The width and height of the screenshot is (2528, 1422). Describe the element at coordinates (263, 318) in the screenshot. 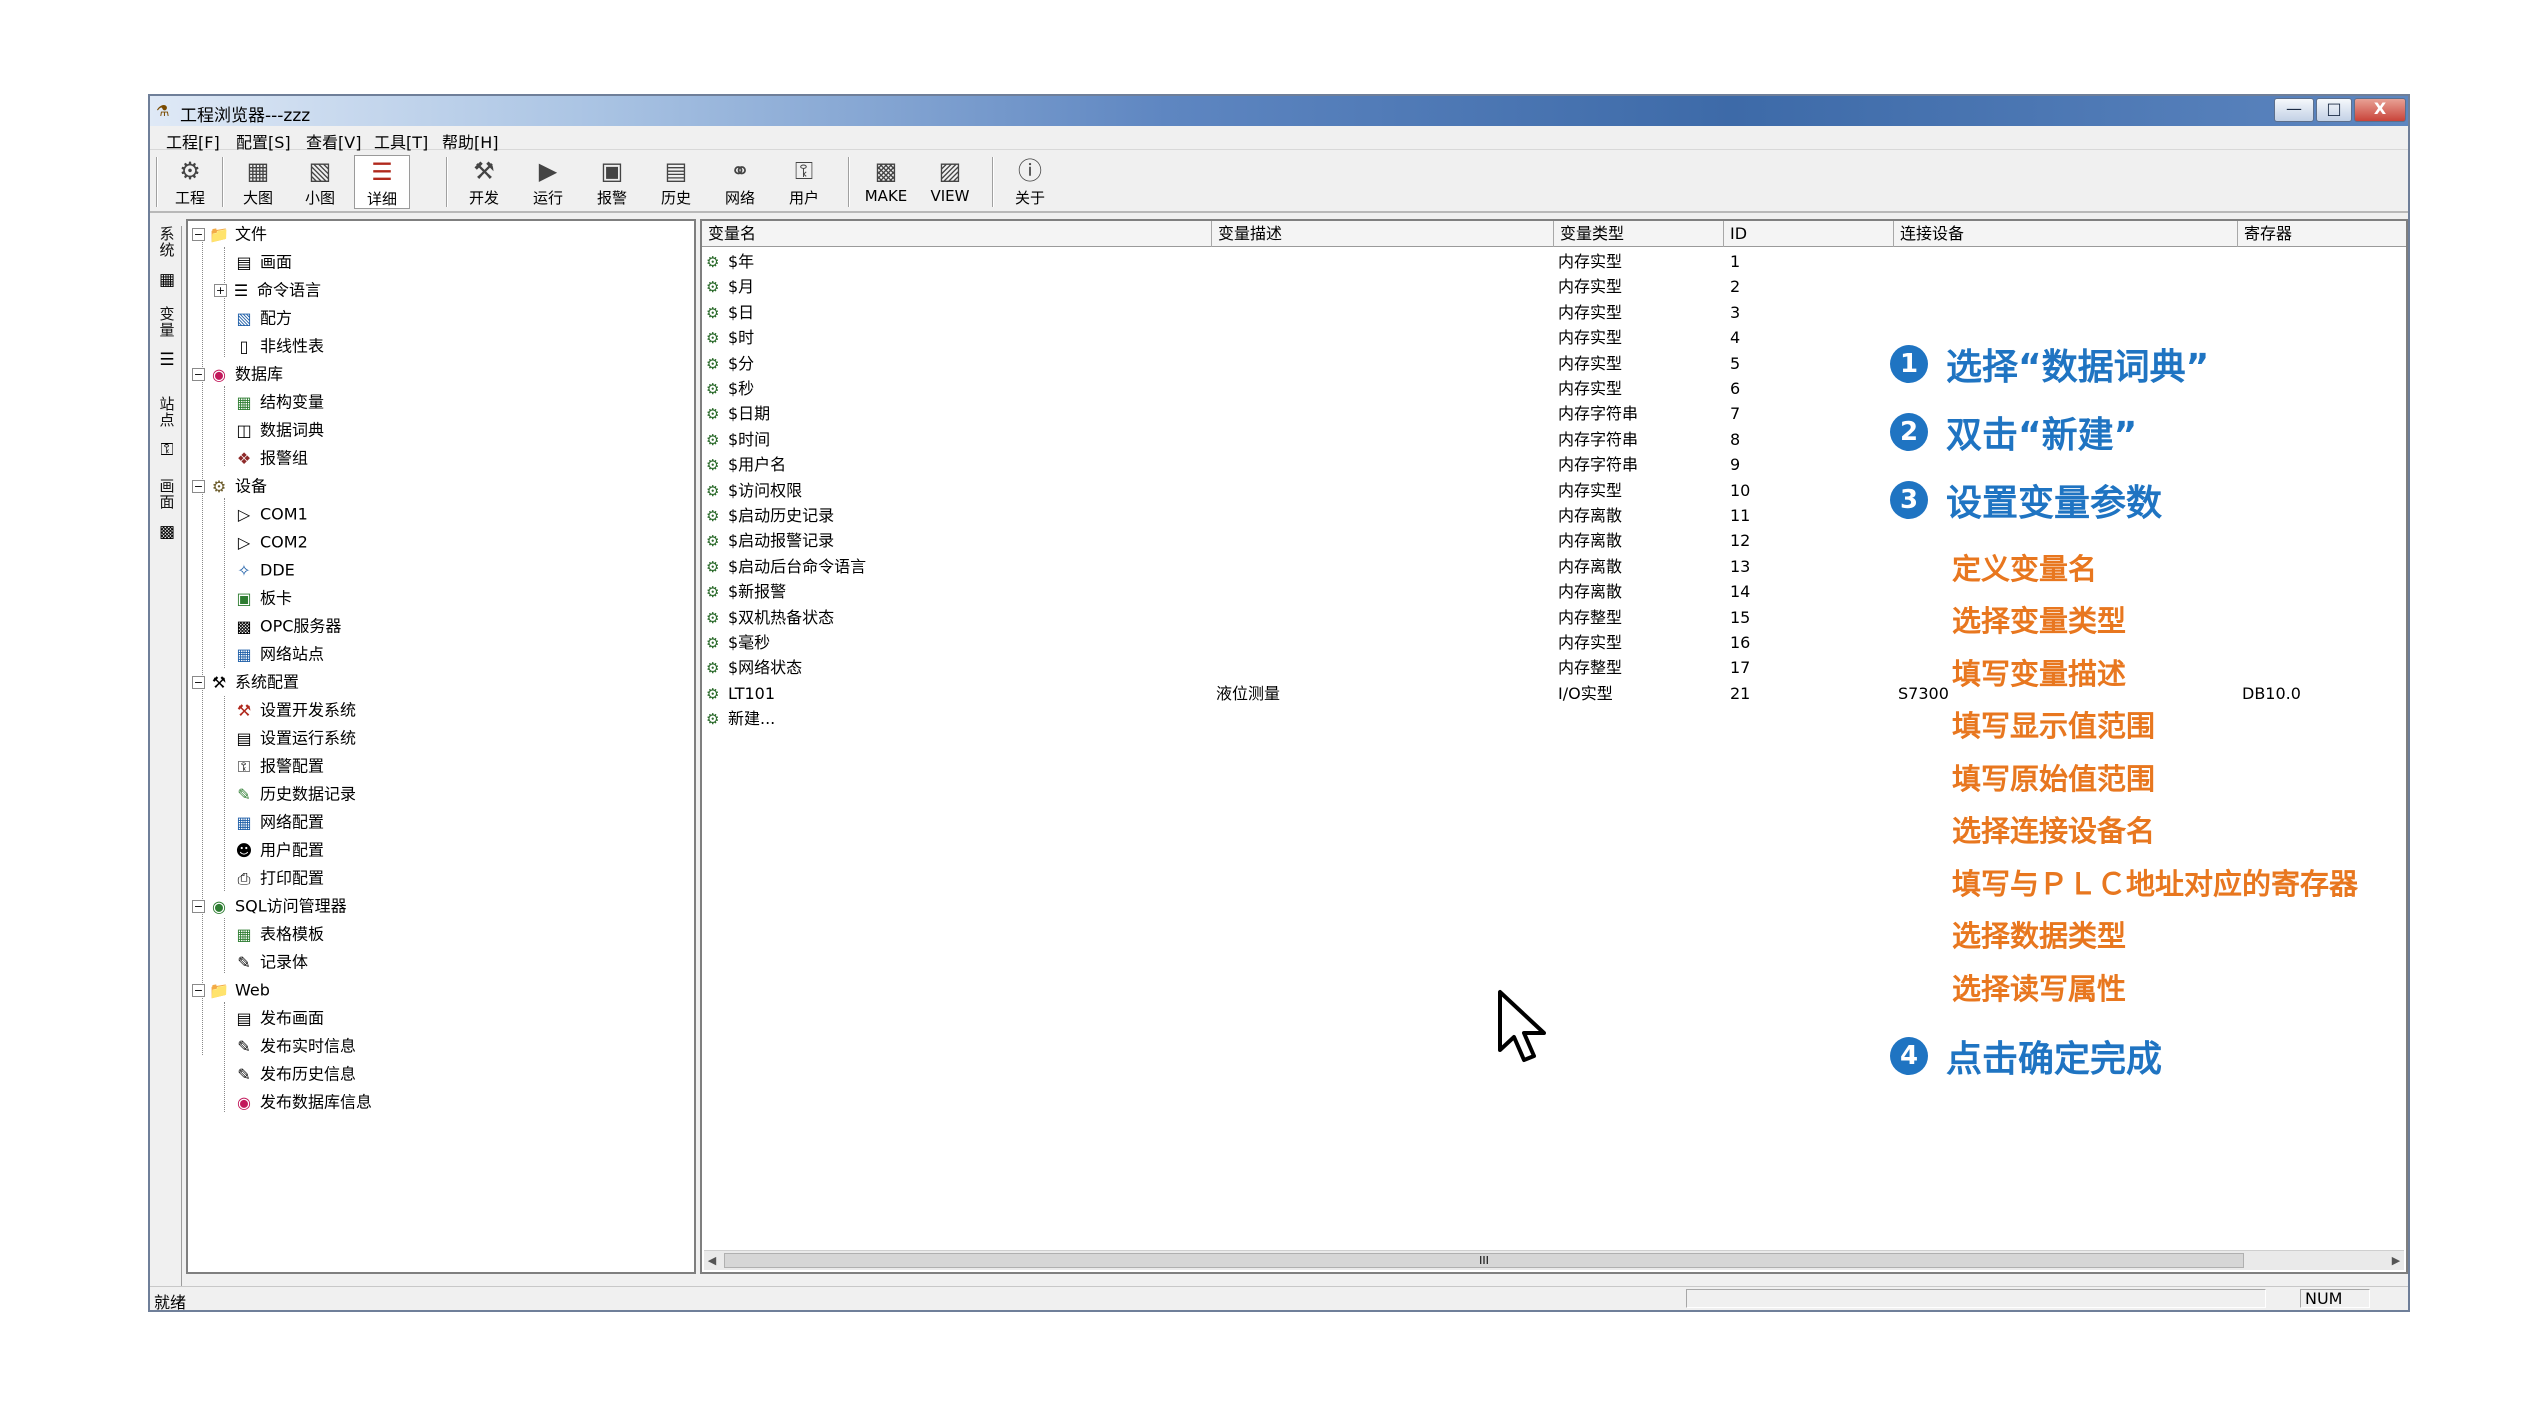

I see `tree-item-recipe: ▧ 配方` at that location.